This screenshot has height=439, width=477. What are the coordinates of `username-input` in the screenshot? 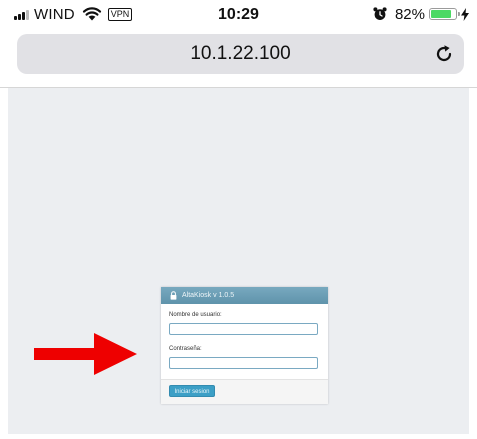 It's located at (243, 329).